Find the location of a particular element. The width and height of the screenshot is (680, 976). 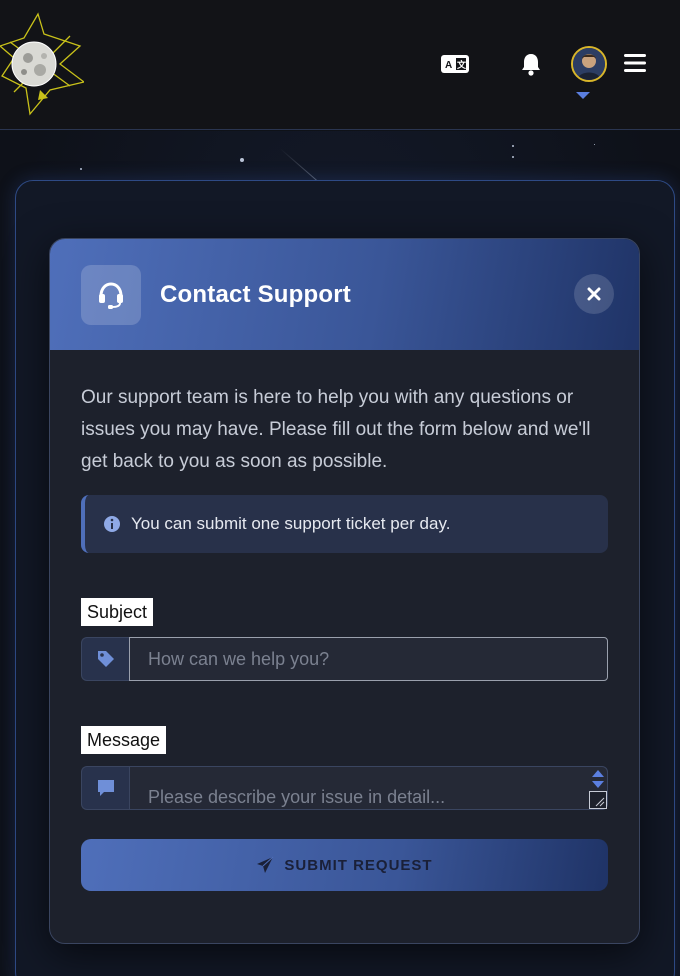

subject-field-group is located at coordinates (344, 659).